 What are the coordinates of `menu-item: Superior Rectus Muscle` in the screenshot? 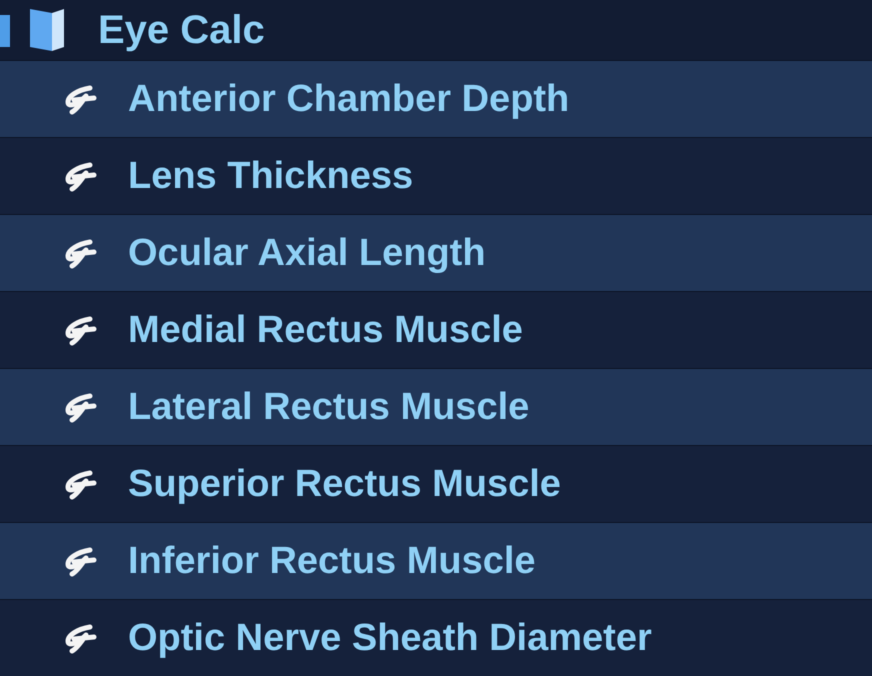 It's located at (436, 483).